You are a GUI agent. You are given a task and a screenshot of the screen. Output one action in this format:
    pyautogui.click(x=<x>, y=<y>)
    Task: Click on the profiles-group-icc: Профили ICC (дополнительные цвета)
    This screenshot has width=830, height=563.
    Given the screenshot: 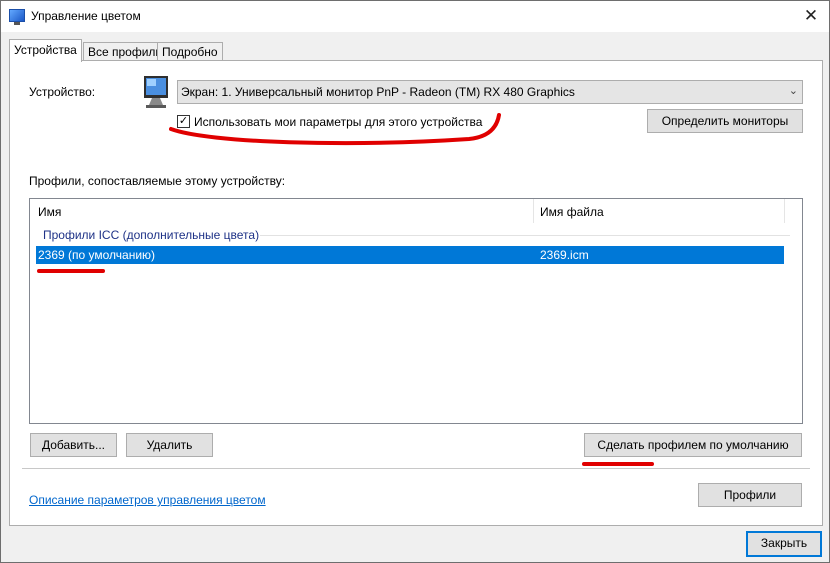 What is the action you would take?
    pyautogui.click(x=151, y=235)
    